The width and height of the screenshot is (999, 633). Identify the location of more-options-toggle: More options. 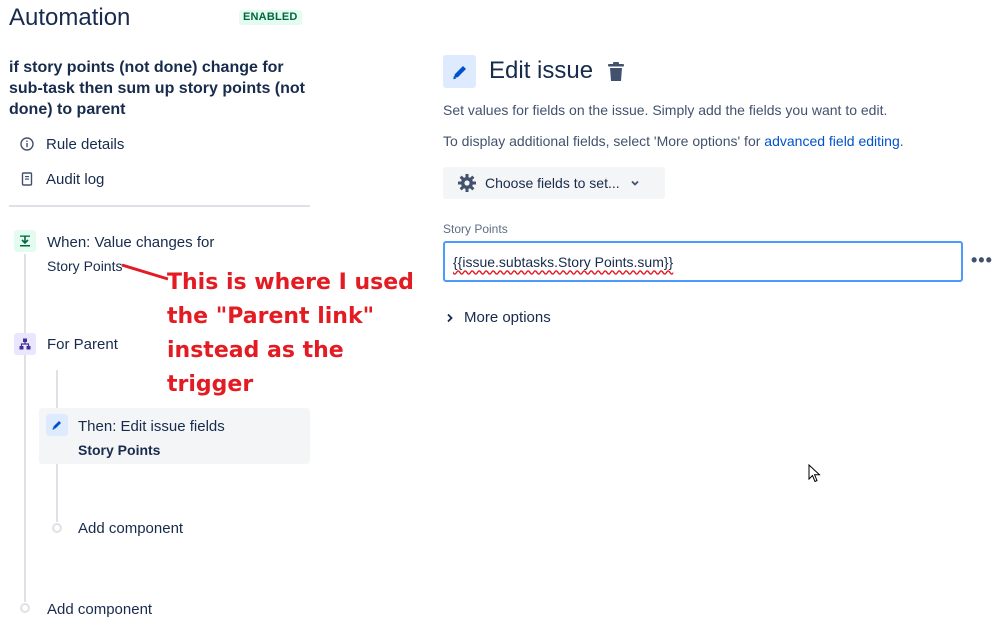
(498, 317).